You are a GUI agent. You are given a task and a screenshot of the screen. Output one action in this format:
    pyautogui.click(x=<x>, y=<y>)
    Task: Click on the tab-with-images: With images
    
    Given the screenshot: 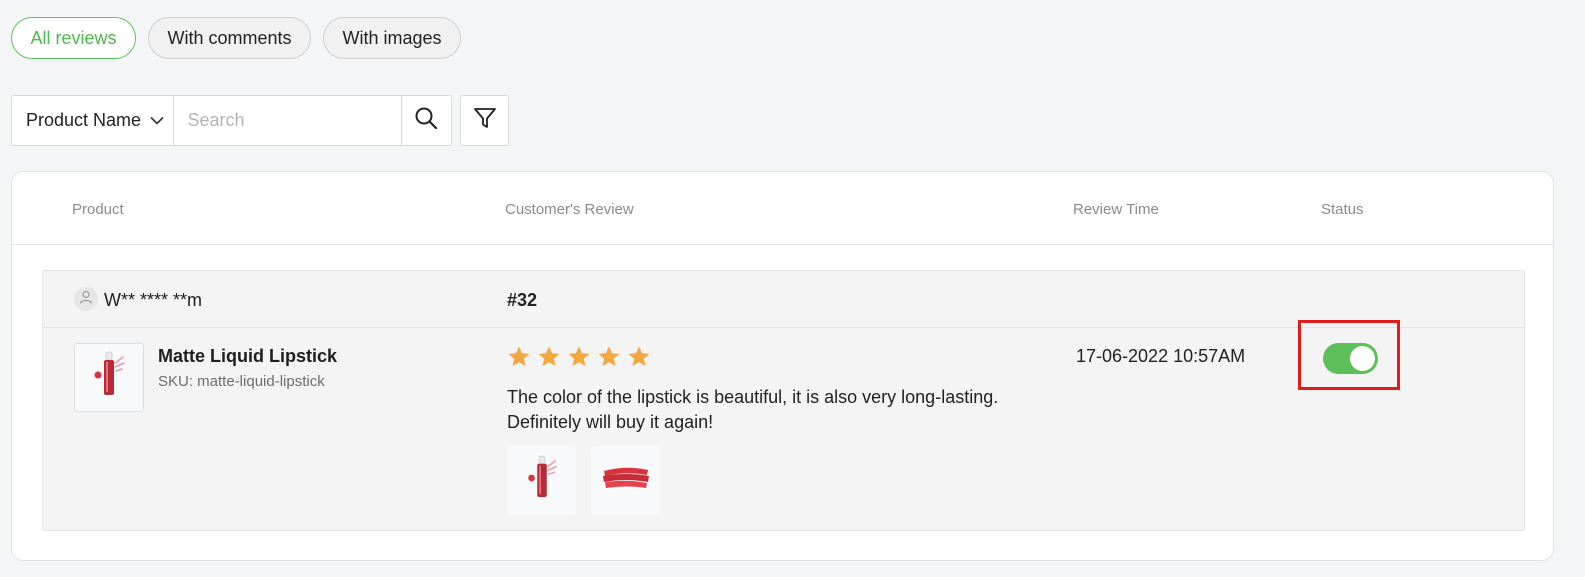 What is the action you would take?
    pyautogui.click(x=392, y=38)
    